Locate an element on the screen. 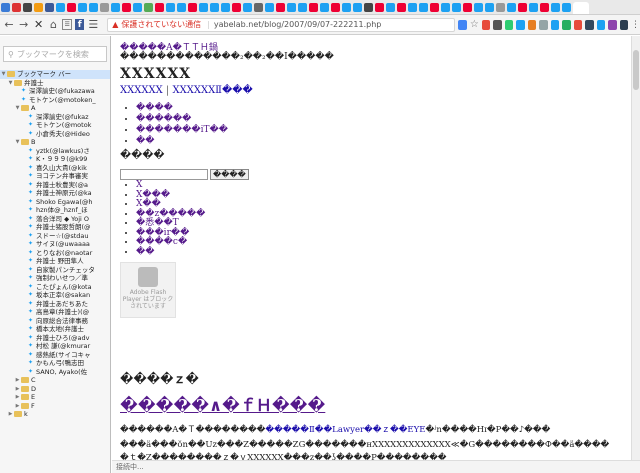 The height and width of the screenshot is (473, 640). bookmark-item: ✦ hzn体@_hznf_ほ is located at coordinates (55, 210).